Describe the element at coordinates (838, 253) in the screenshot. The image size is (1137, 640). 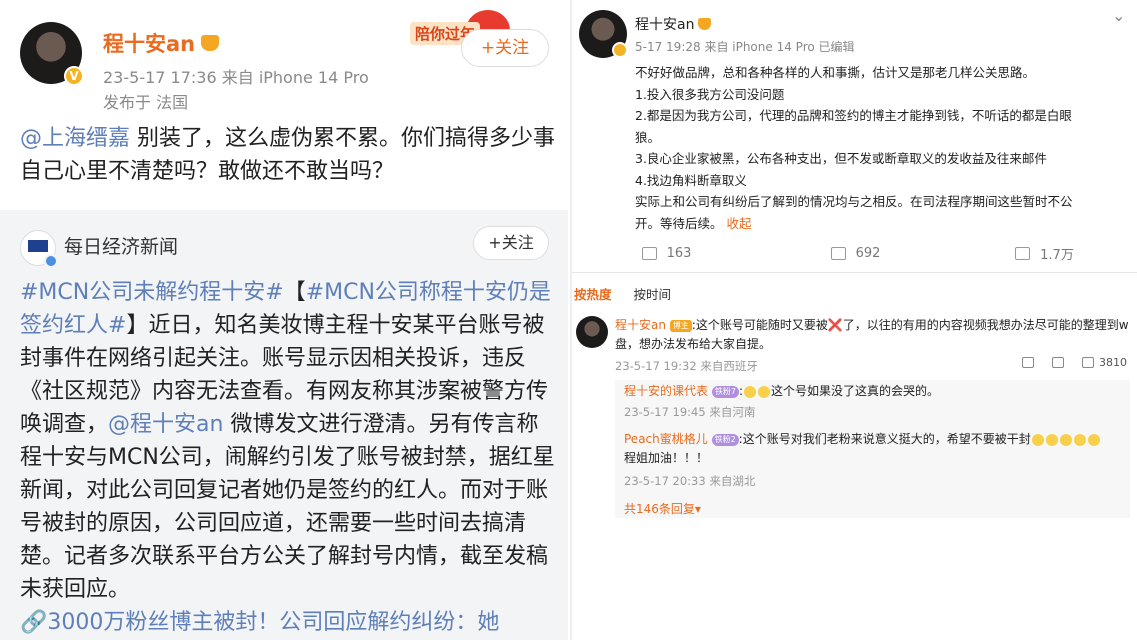
I see `comment-icon` at that location.